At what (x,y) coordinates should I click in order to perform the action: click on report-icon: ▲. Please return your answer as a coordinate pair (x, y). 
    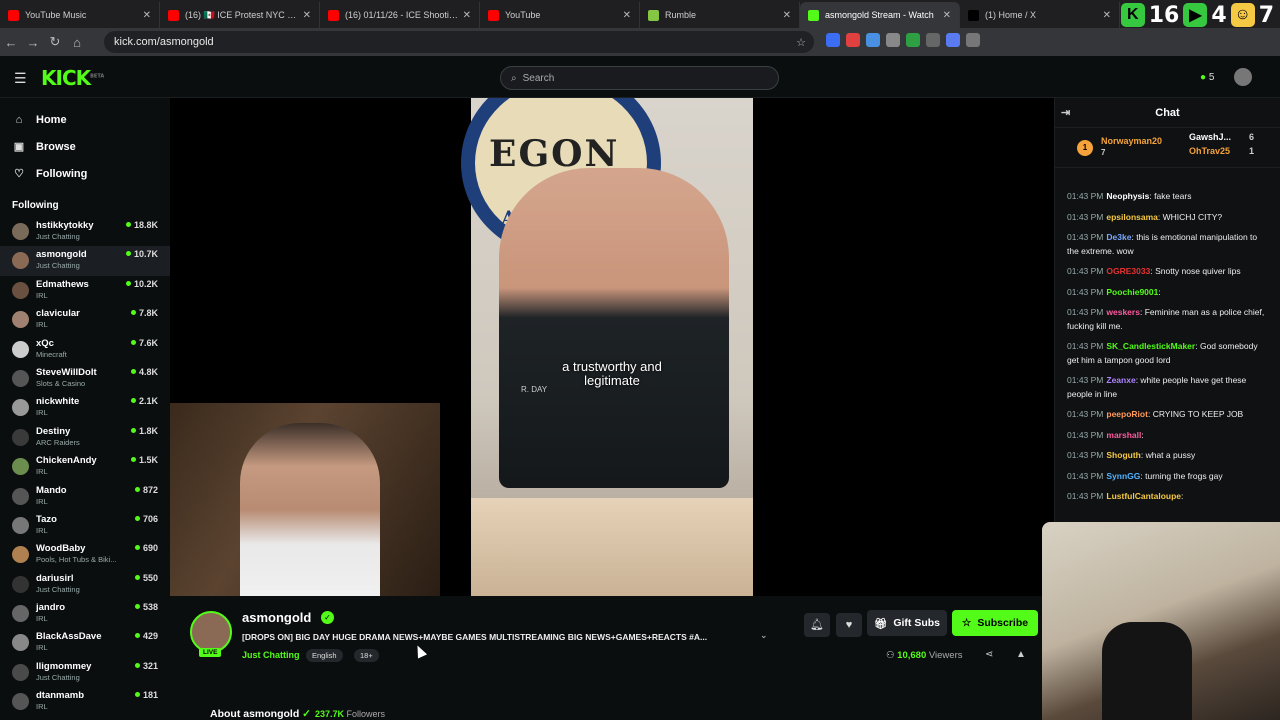
    Looking at the image, I should click on (1021, 654).